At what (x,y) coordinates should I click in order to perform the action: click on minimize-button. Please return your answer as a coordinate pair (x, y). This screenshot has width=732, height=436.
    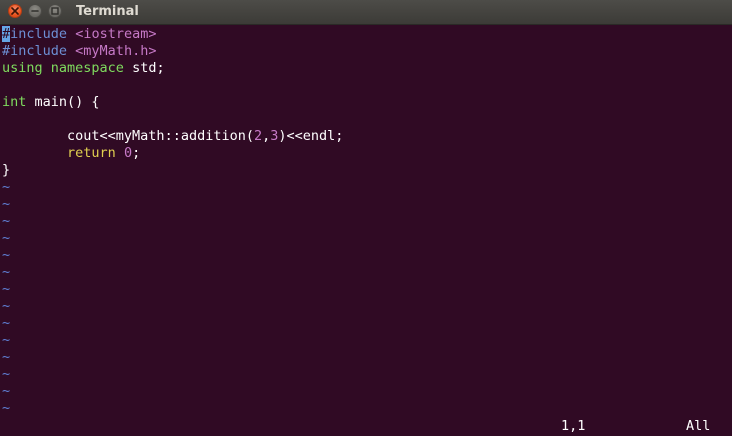
    Looking at the image, I should click on (35, 11).